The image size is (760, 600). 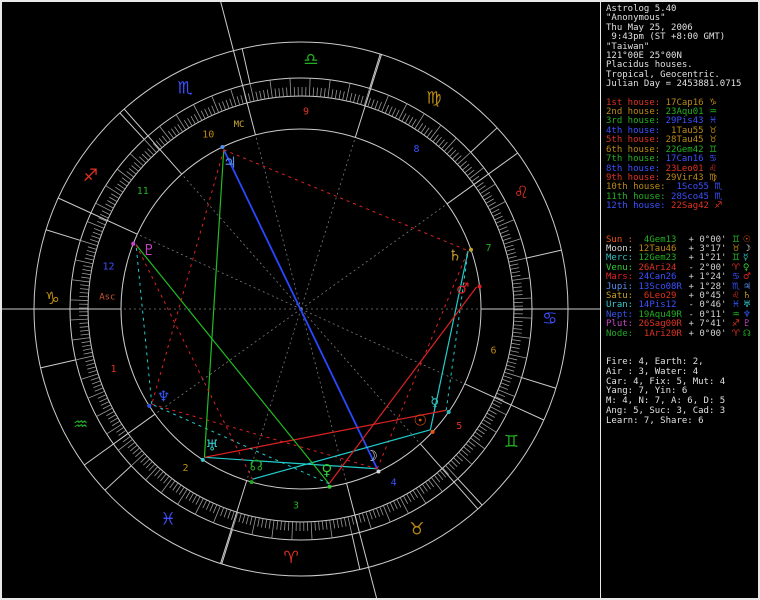 I want to click on axis-extension-line, so click(x=227, y=26).